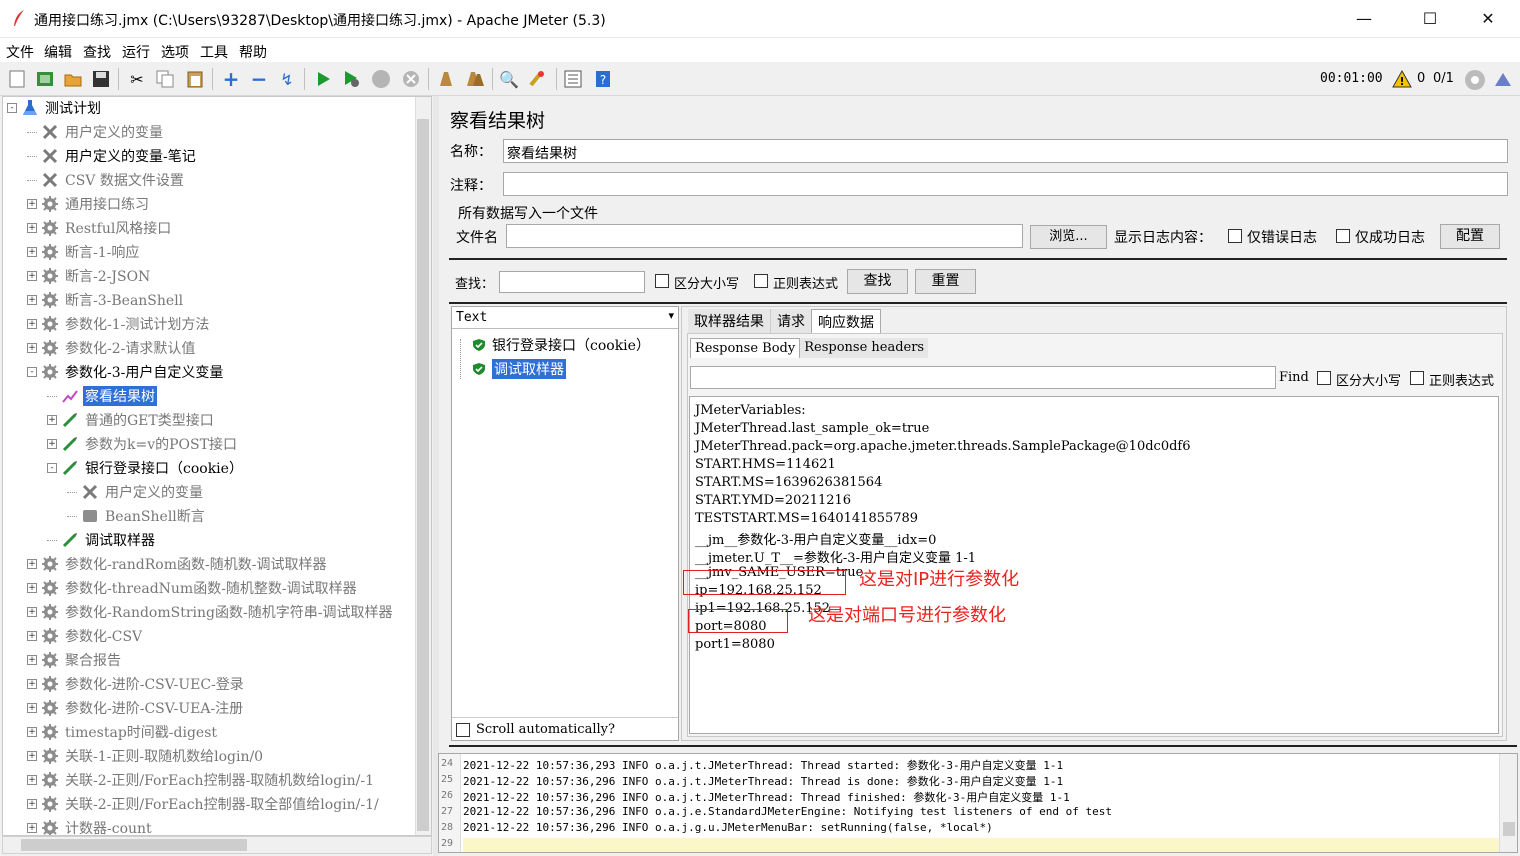 The image size is (1520, 856). I want to click on filename-field, so click(764, 236).